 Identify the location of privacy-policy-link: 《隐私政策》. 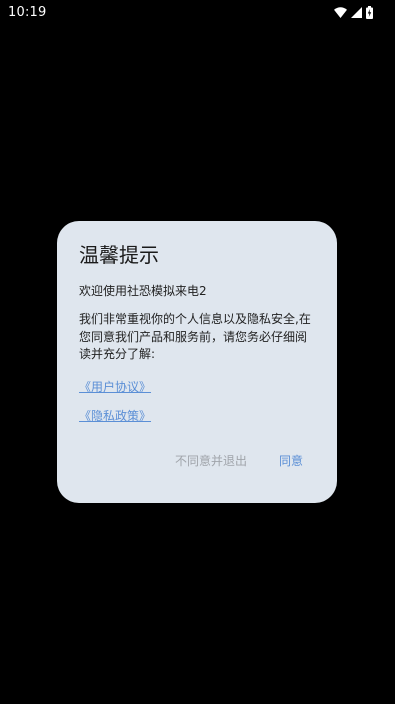
(115, 416).